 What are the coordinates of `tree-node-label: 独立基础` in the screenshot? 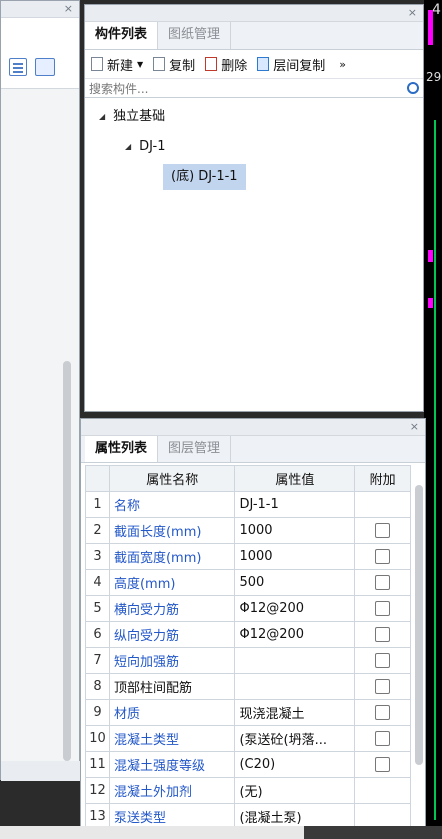 It's located at (139, 116).